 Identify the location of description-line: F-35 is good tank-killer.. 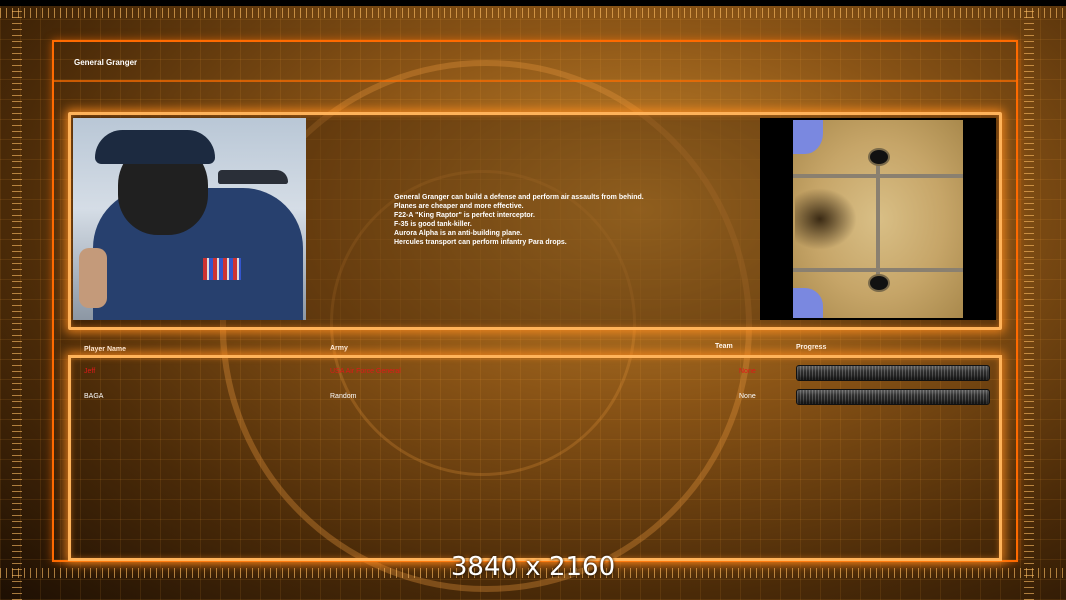
(433, 224).